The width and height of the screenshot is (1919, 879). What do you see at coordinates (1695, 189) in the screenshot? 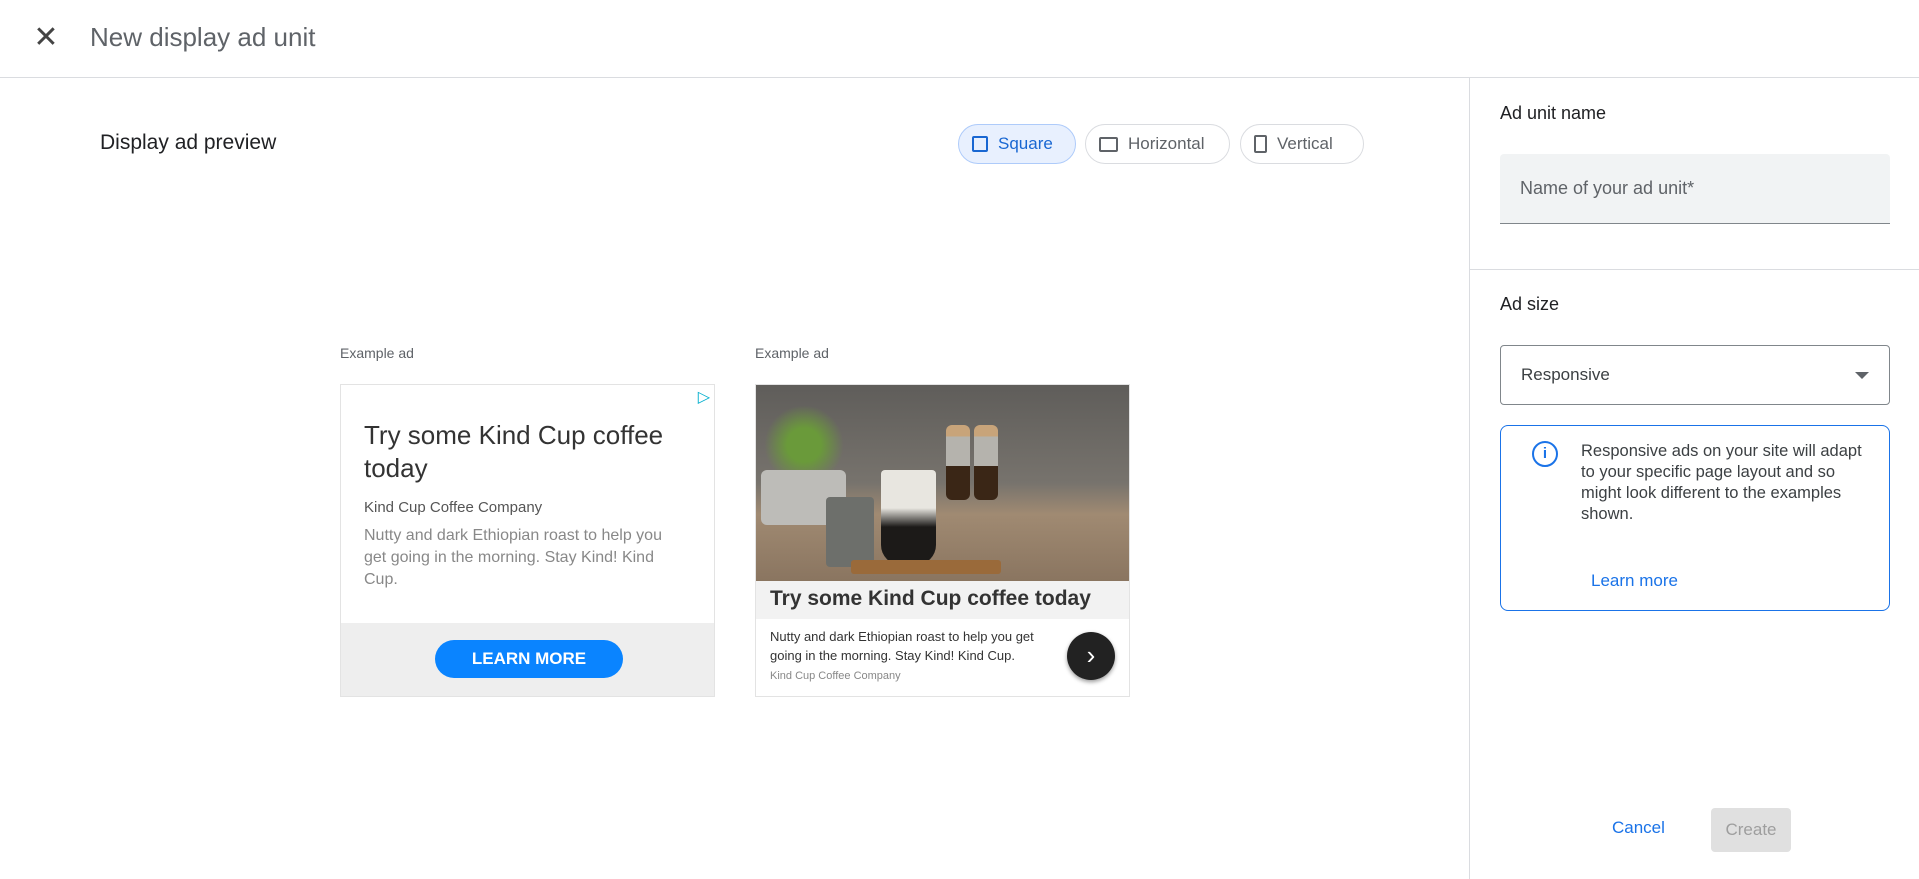
I see `ad-unit-name-input` at bounding box center [1695, 189].